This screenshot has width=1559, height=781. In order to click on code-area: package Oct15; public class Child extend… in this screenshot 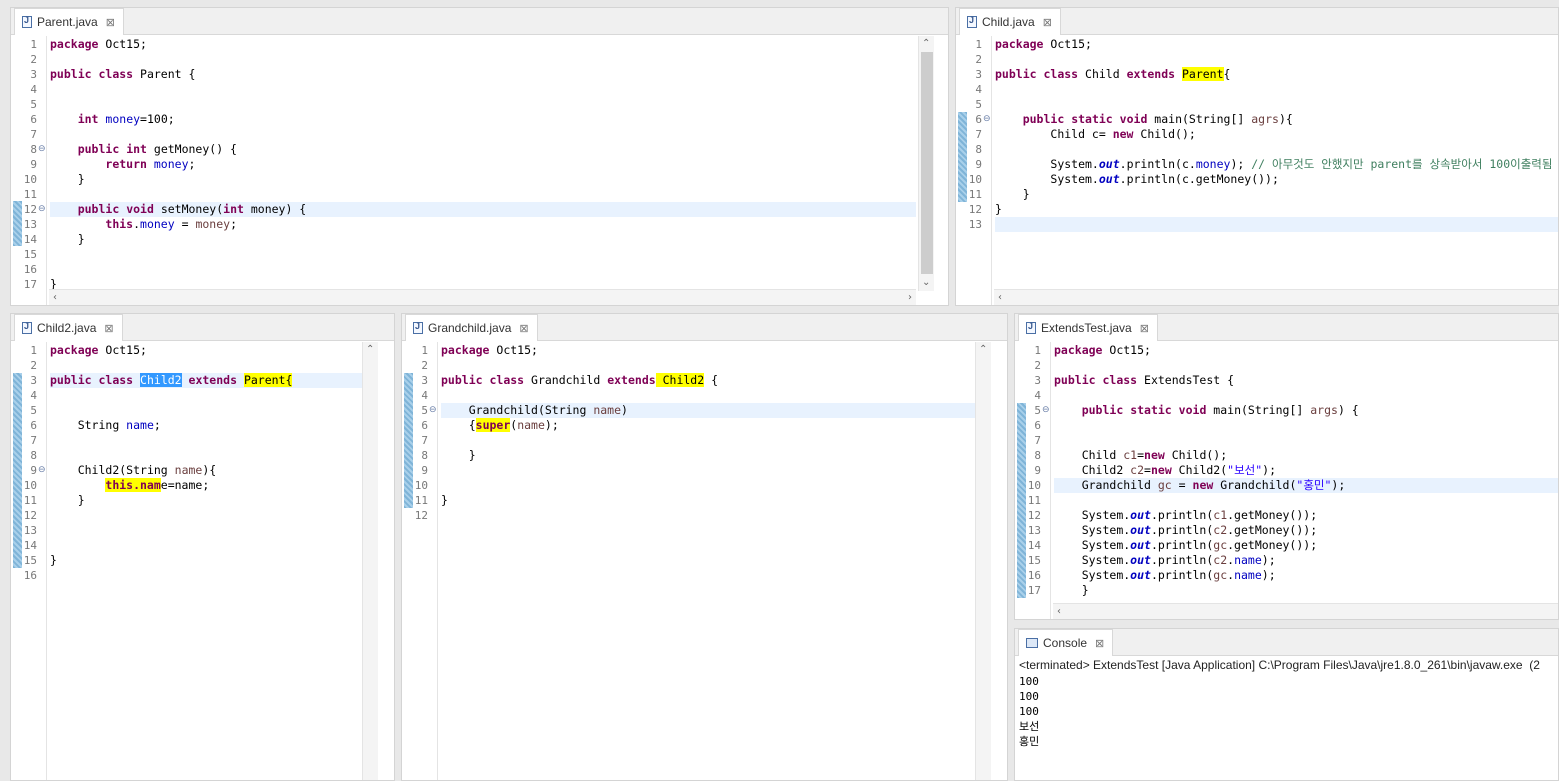, I will do `click(1276, 170)`.